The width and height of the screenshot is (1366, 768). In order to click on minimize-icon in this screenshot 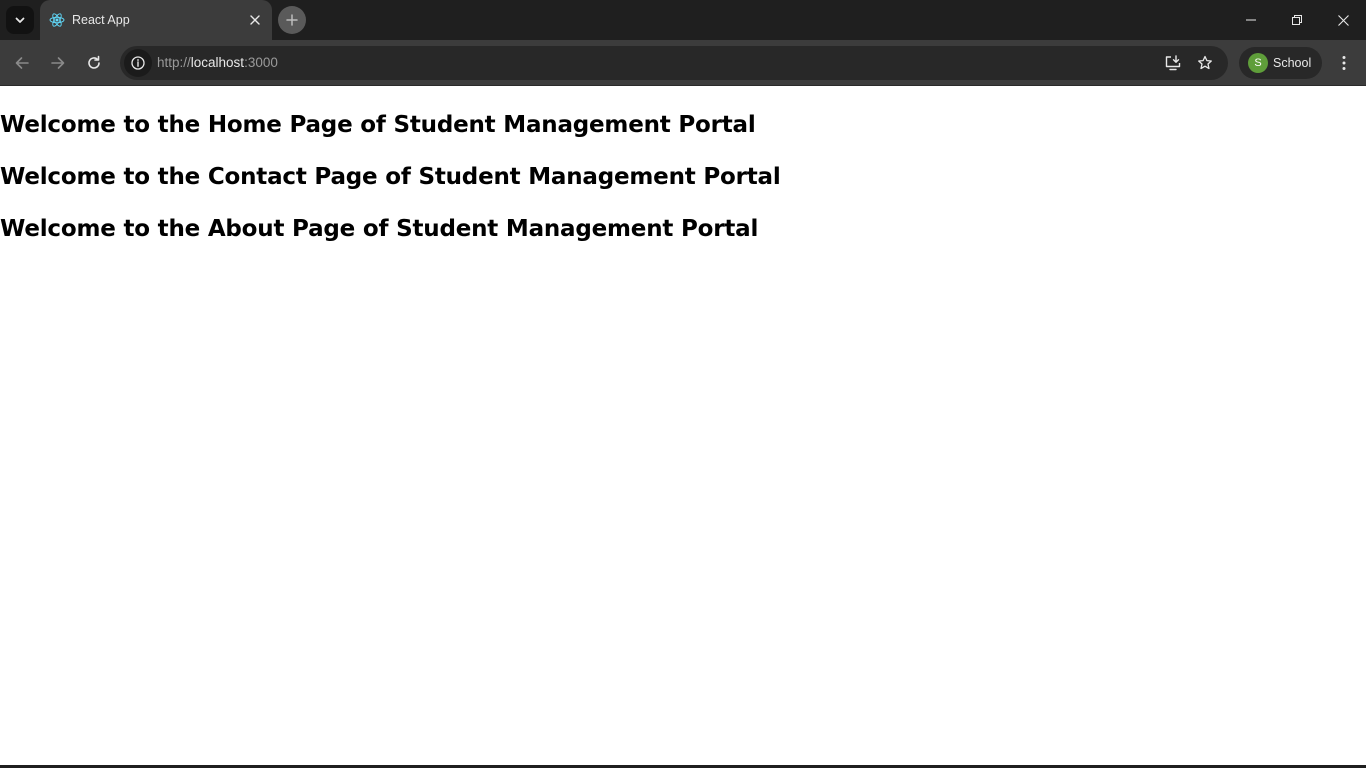, I will do `click(1251, 20)`.